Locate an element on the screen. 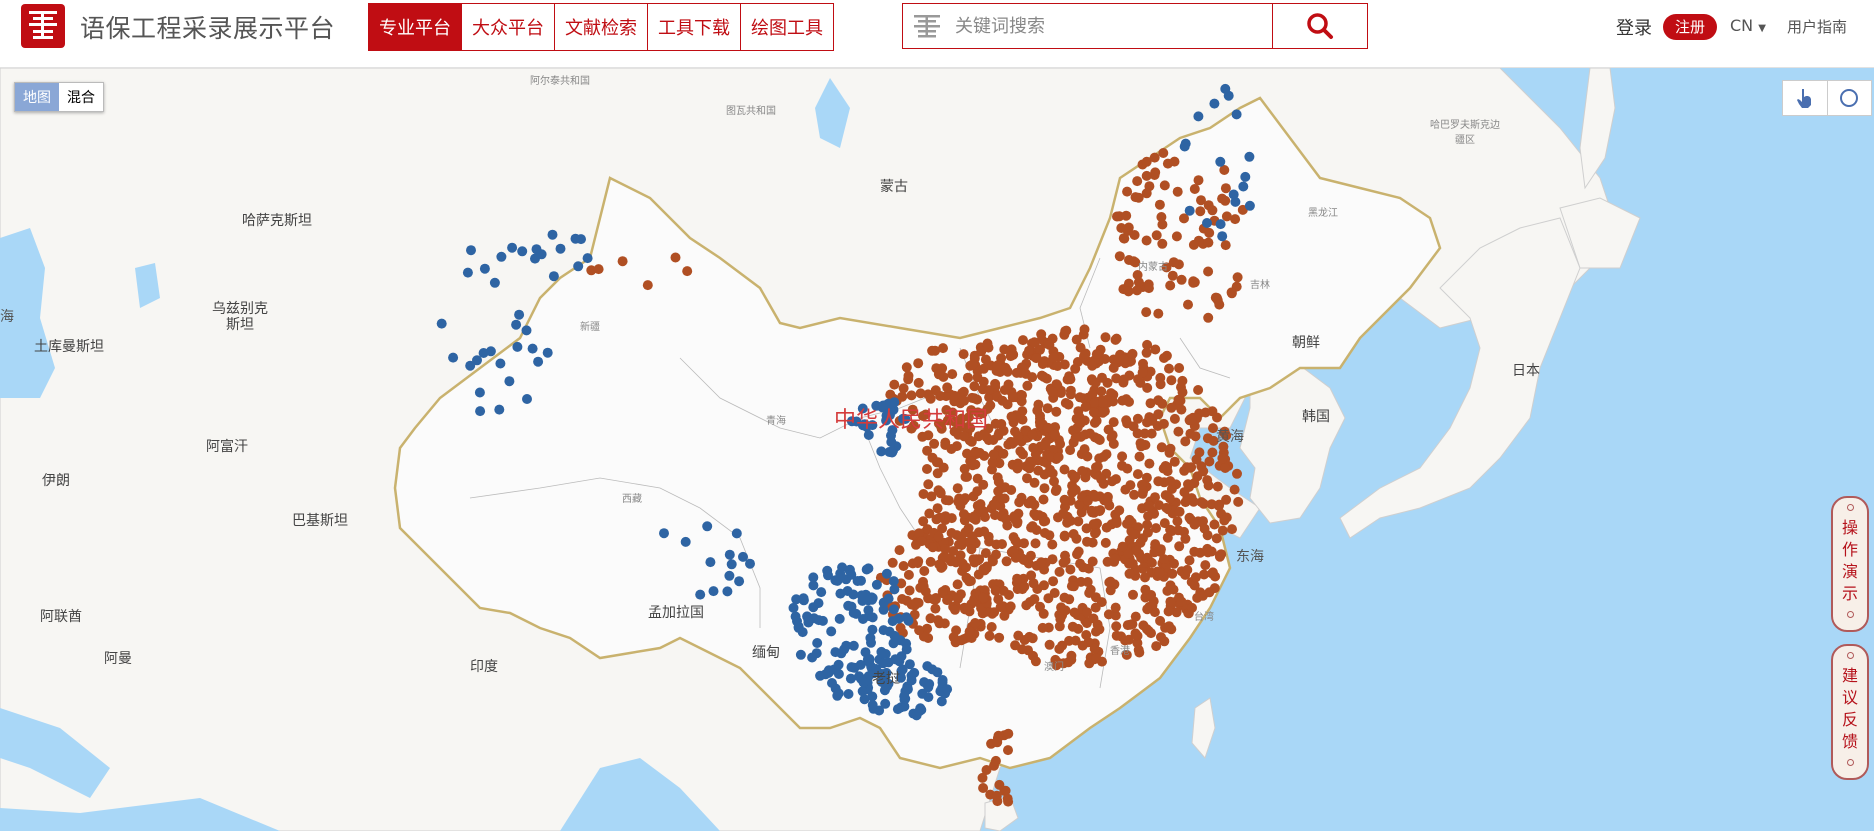 The height and width of the screenshot is (831, 1874). circle-select-tool is located at coordinates (1849, 98).